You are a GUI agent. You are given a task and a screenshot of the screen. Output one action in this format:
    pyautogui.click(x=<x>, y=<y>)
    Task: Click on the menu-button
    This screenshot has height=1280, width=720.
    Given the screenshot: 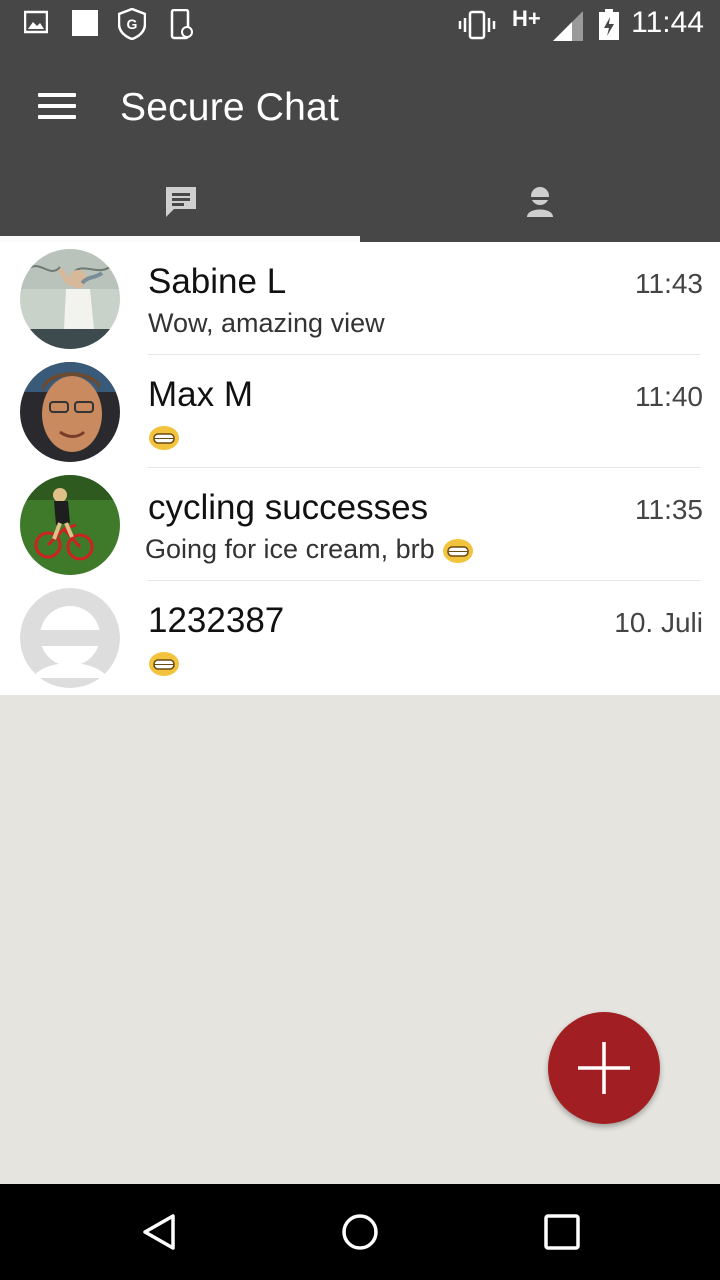 What is the action you would take?
    pyautogui.click(x=56, y=106)
    